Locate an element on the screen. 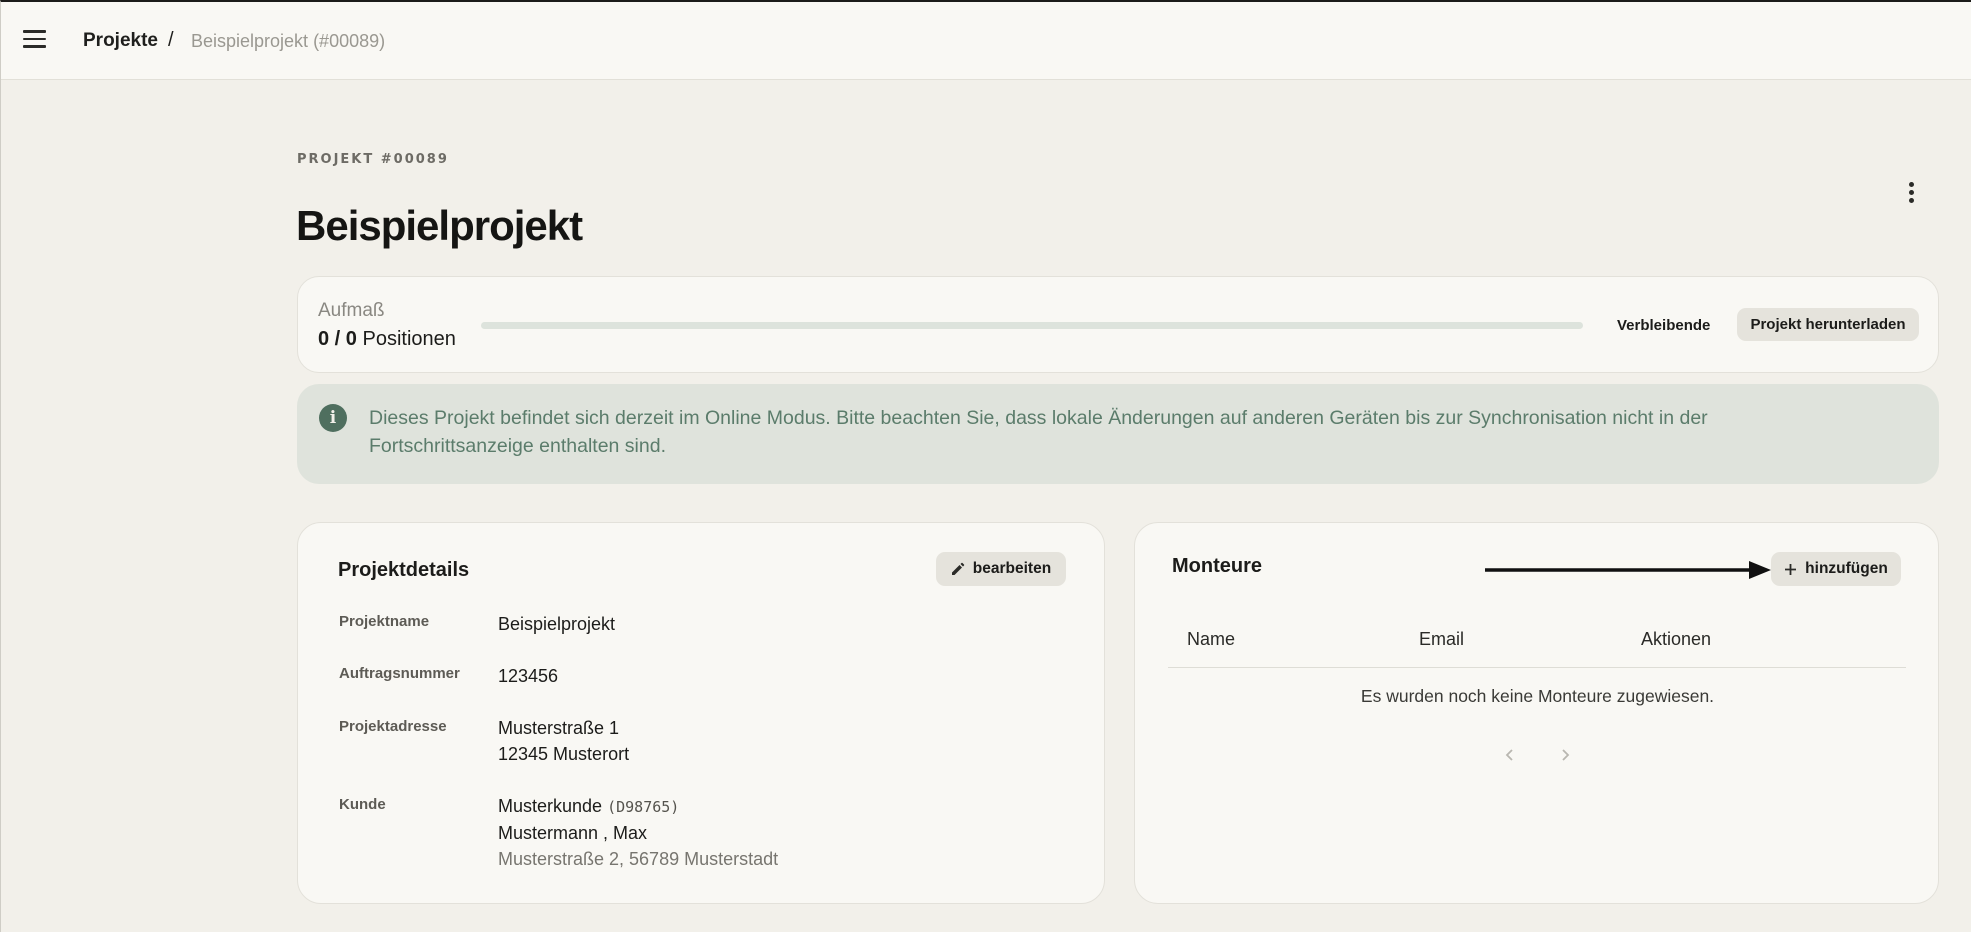  top-bar: Projekte / Beispielprojekt (#00089) is located at coordinates (986, 41).